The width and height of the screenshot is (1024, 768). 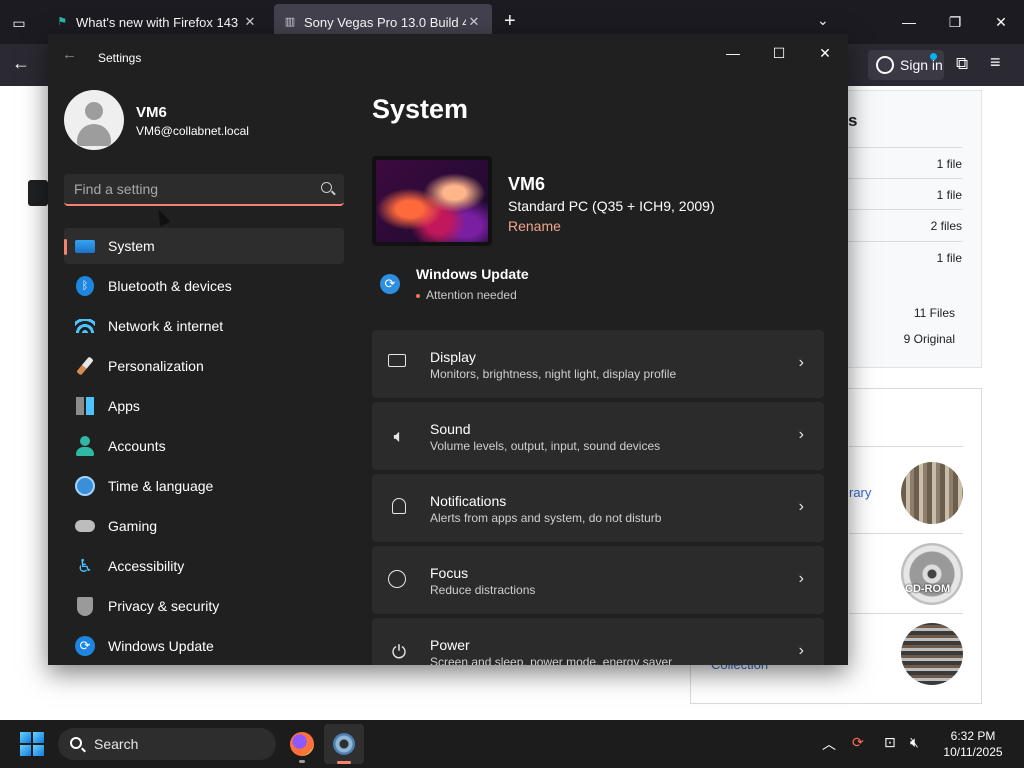 I want to click on nav-item-personalization: Personalization, so click(x=204, y=366).